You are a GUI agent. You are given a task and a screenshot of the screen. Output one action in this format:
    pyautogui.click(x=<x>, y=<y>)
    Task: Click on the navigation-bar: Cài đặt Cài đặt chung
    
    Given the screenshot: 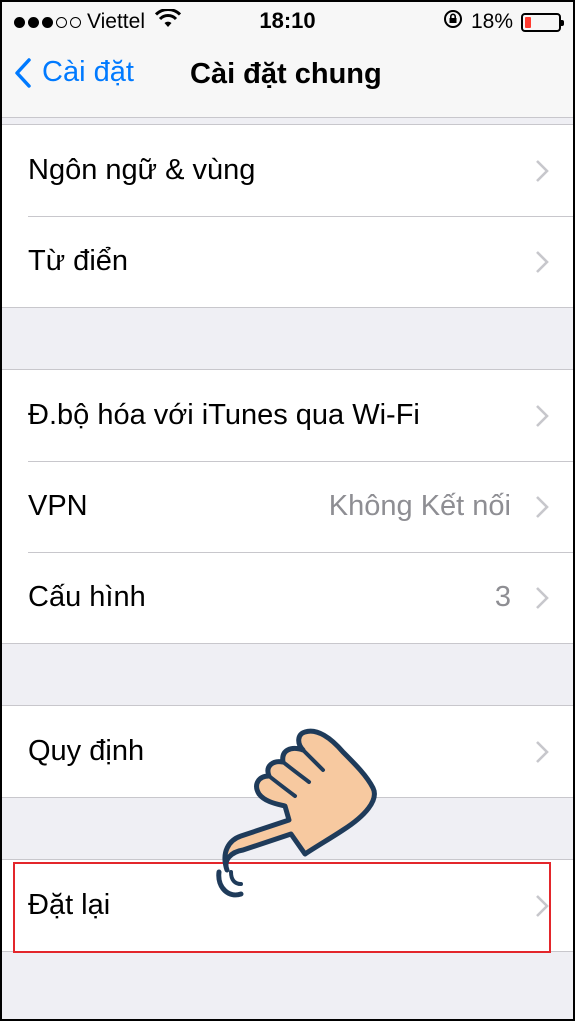 What is the action you would take?
    pyautogui.click(x=287, y=79)
    